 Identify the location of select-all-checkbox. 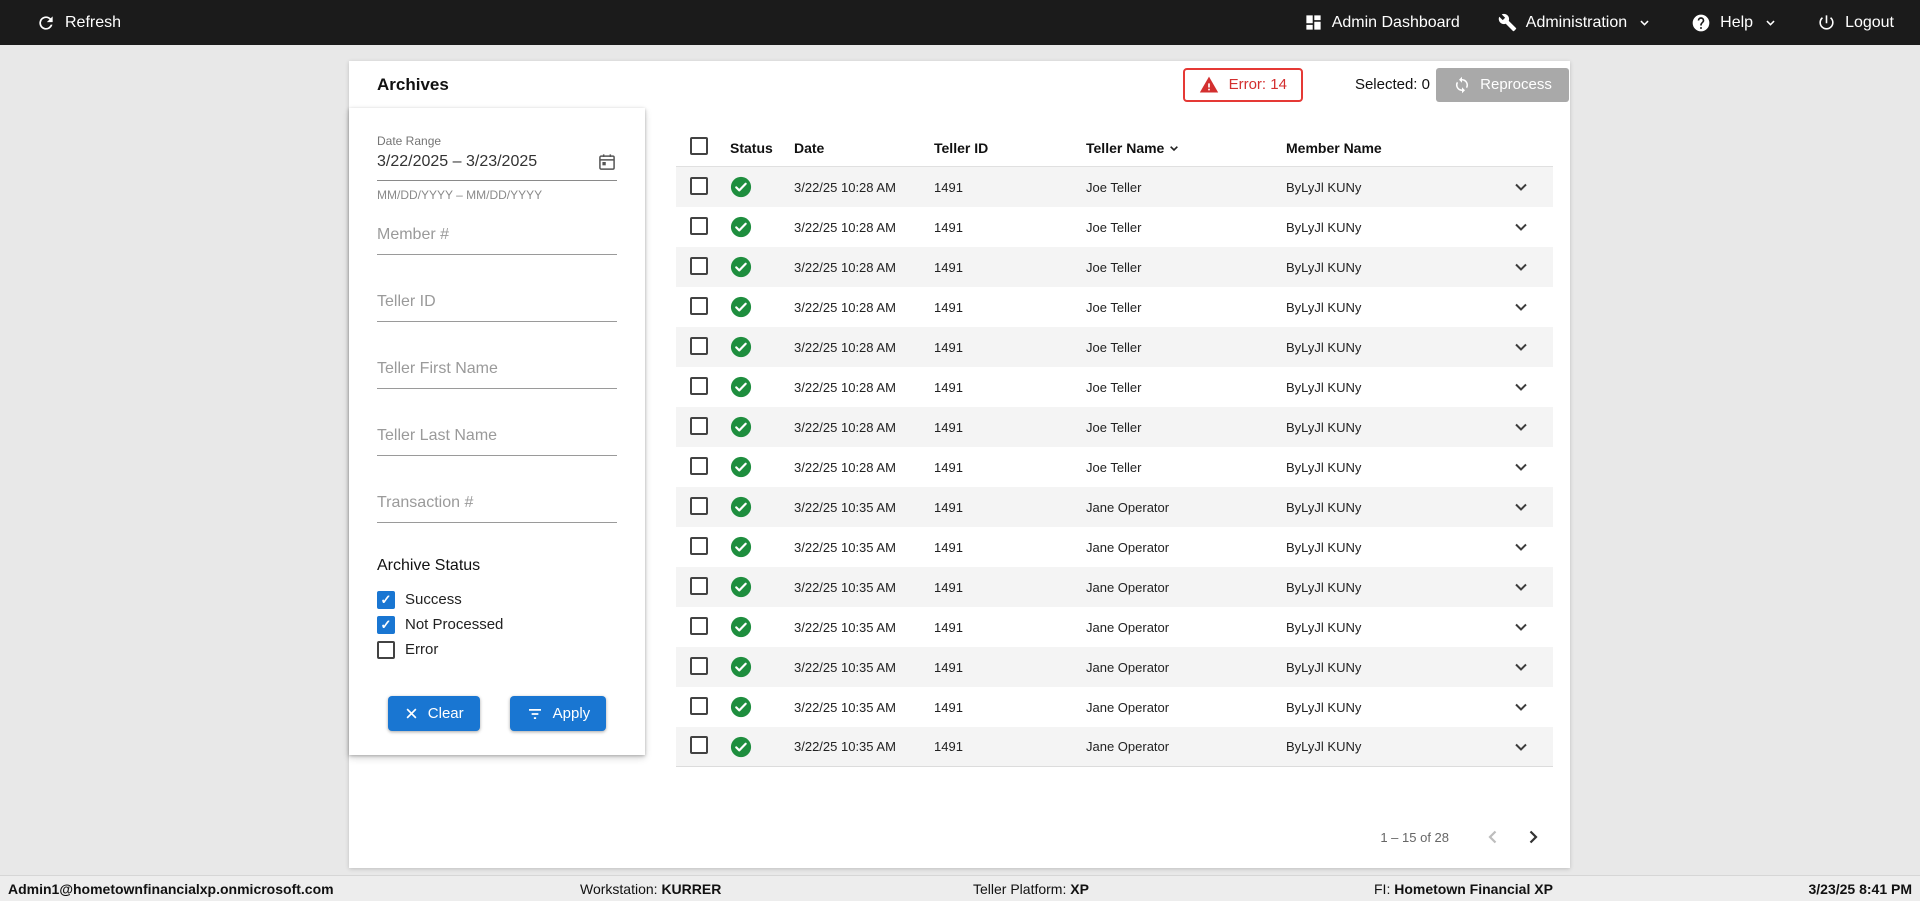
(699, 146).